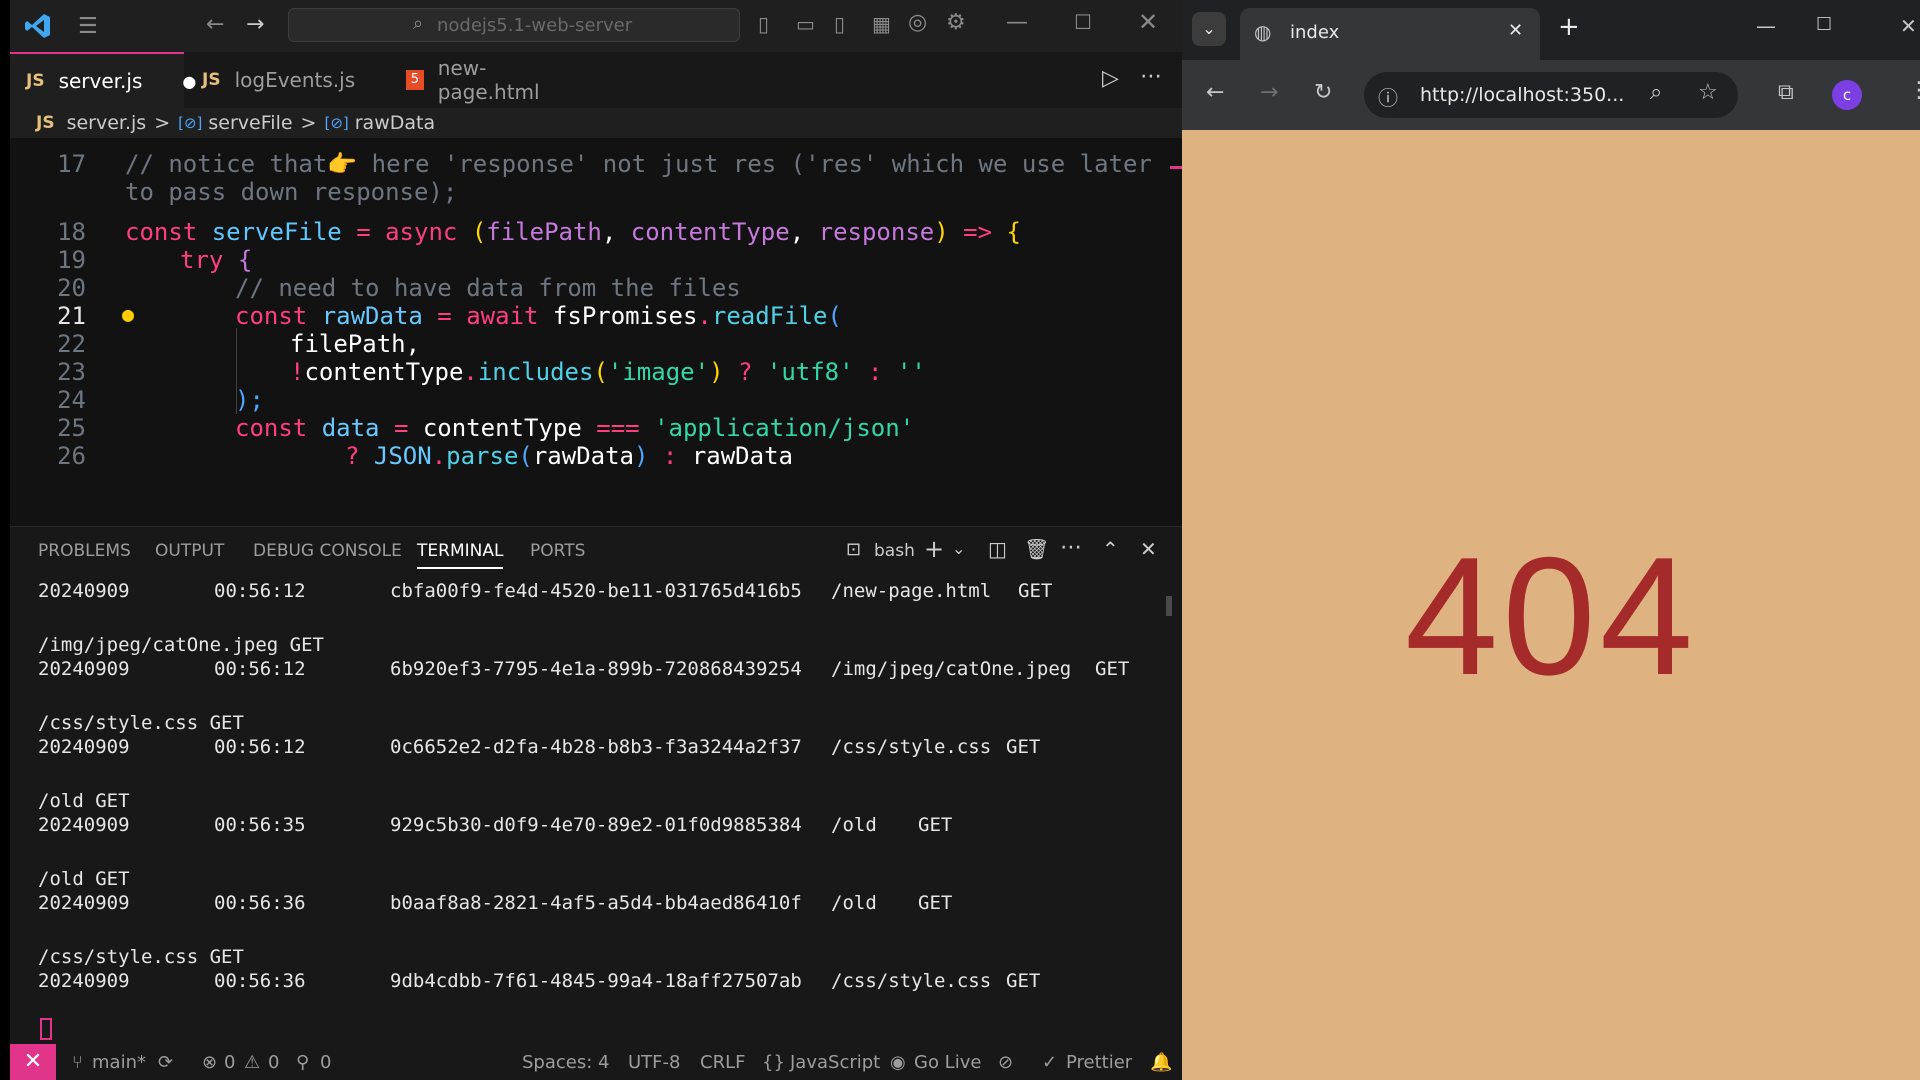 The width and height of the screenshot is (1920, 1080). I want to click on language-mode: JavaScript, so click(835, 1062).